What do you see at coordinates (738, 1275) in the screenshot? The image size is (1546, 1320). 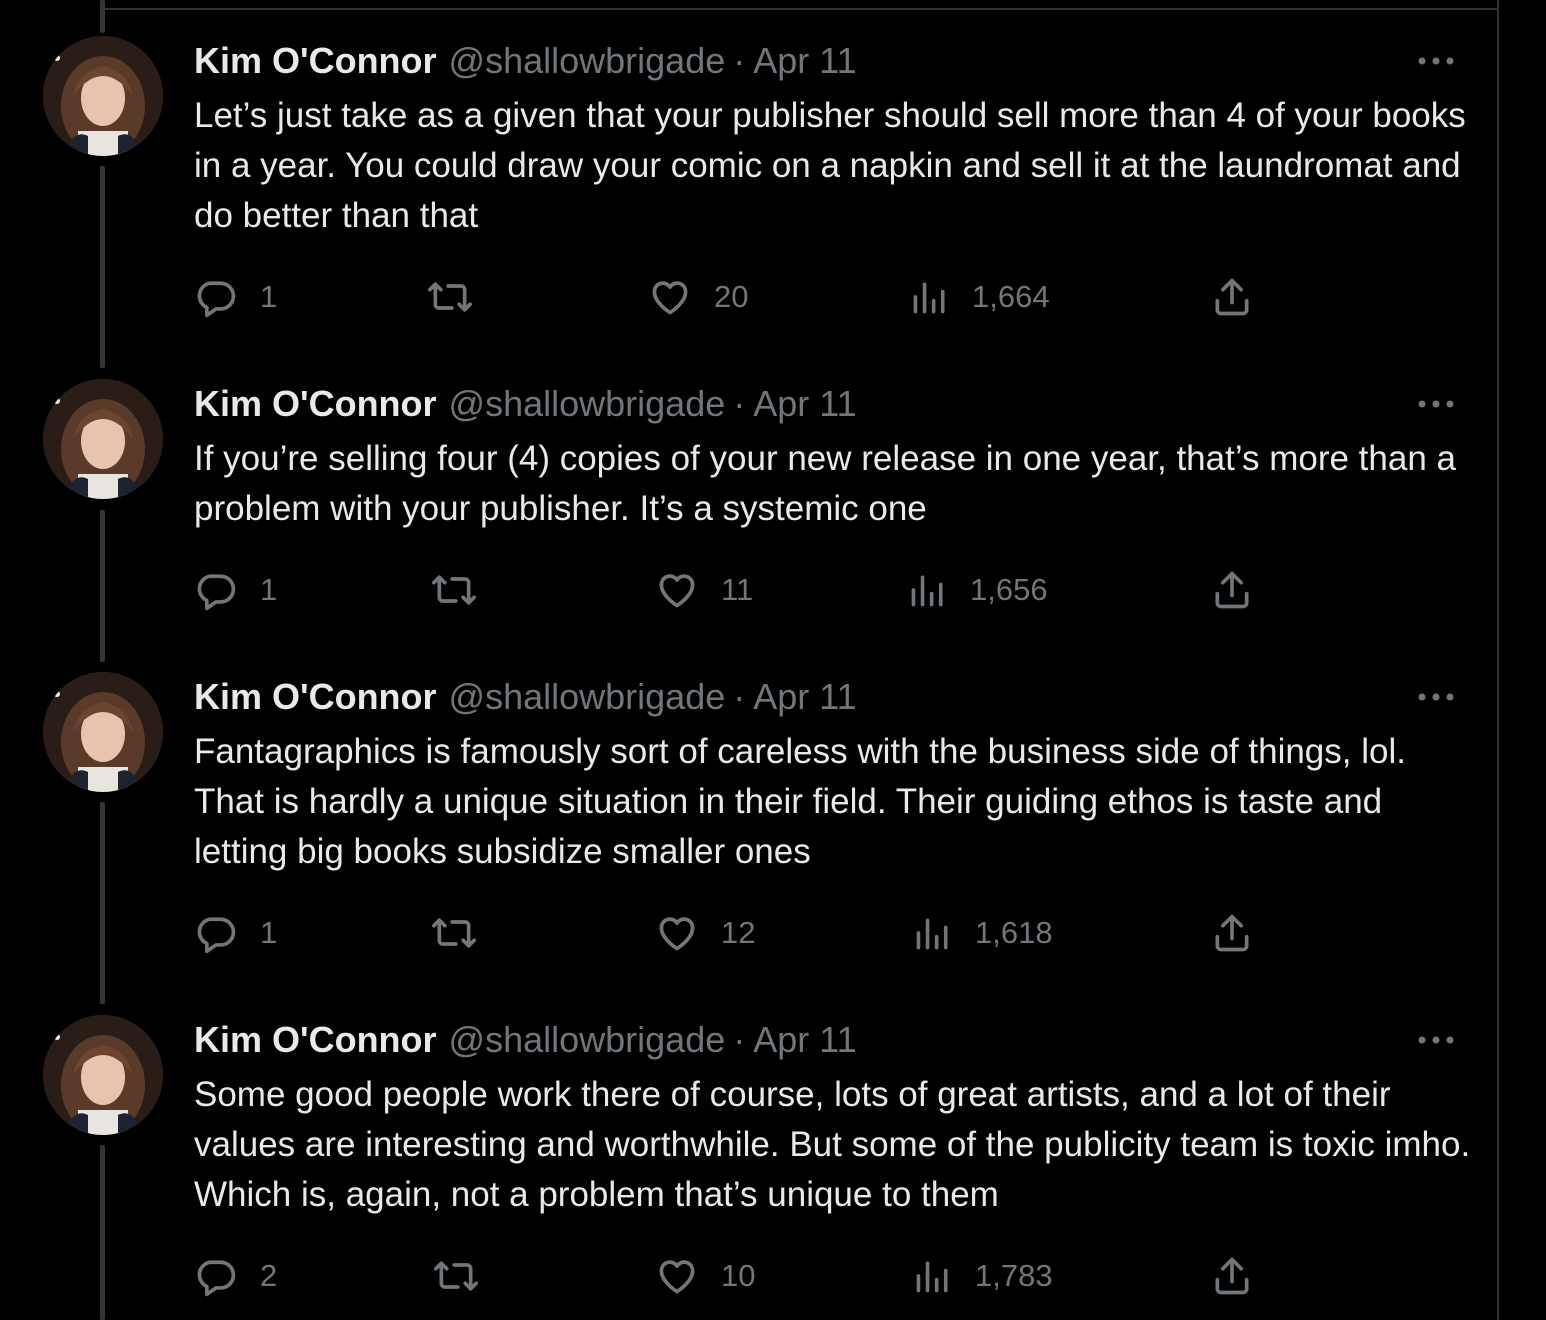 I see `like-count: 10` at bounding box center [738, 1275].